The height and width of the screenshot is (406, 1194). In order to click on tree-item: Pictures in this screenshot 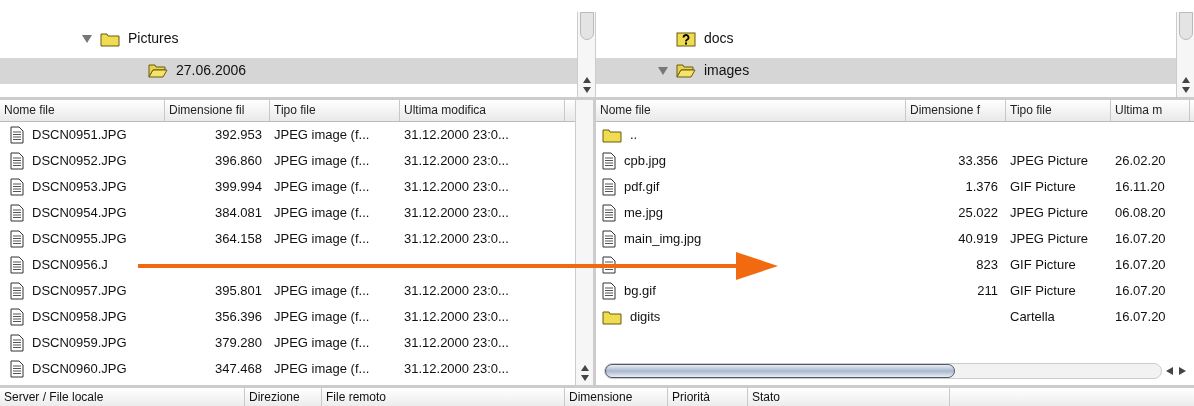, I will do `click(288, 38)`.